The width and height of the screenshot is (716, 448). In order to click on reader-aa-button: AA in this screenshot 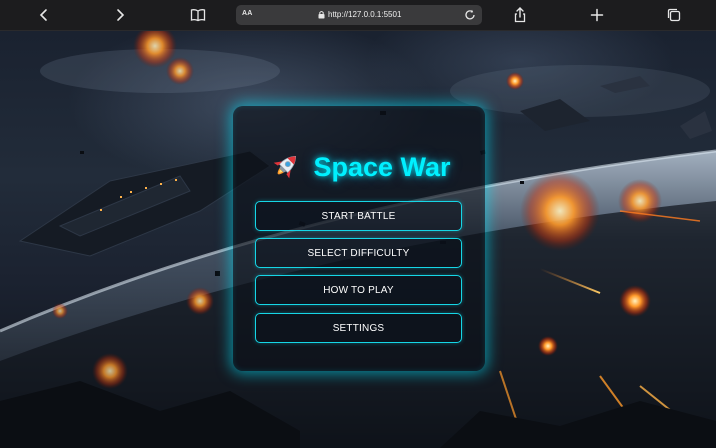, I will do `click(247, 13)`.